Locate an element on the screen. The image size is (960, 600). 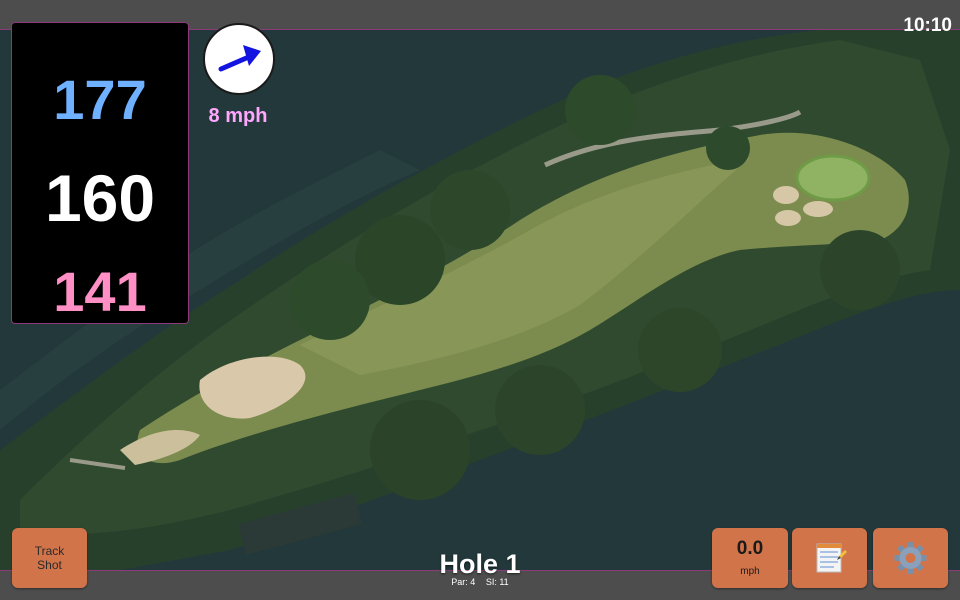
wind-indicator is located at coordinates (239, 59).